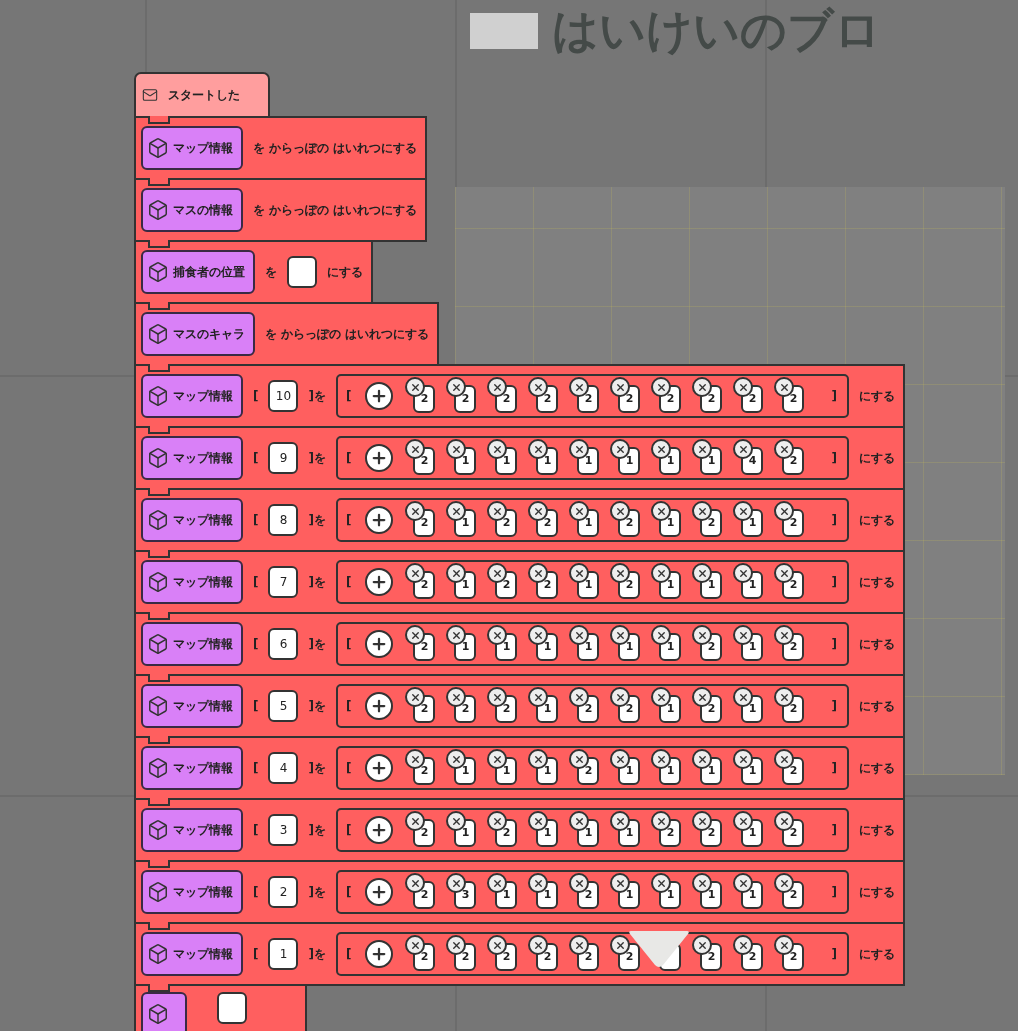 This screenshot has width=1018, height=1031. What do you see at coordinates (283, 706) in the screenshot?
I see `index-slot: 5` at bounding box center [283, 706].